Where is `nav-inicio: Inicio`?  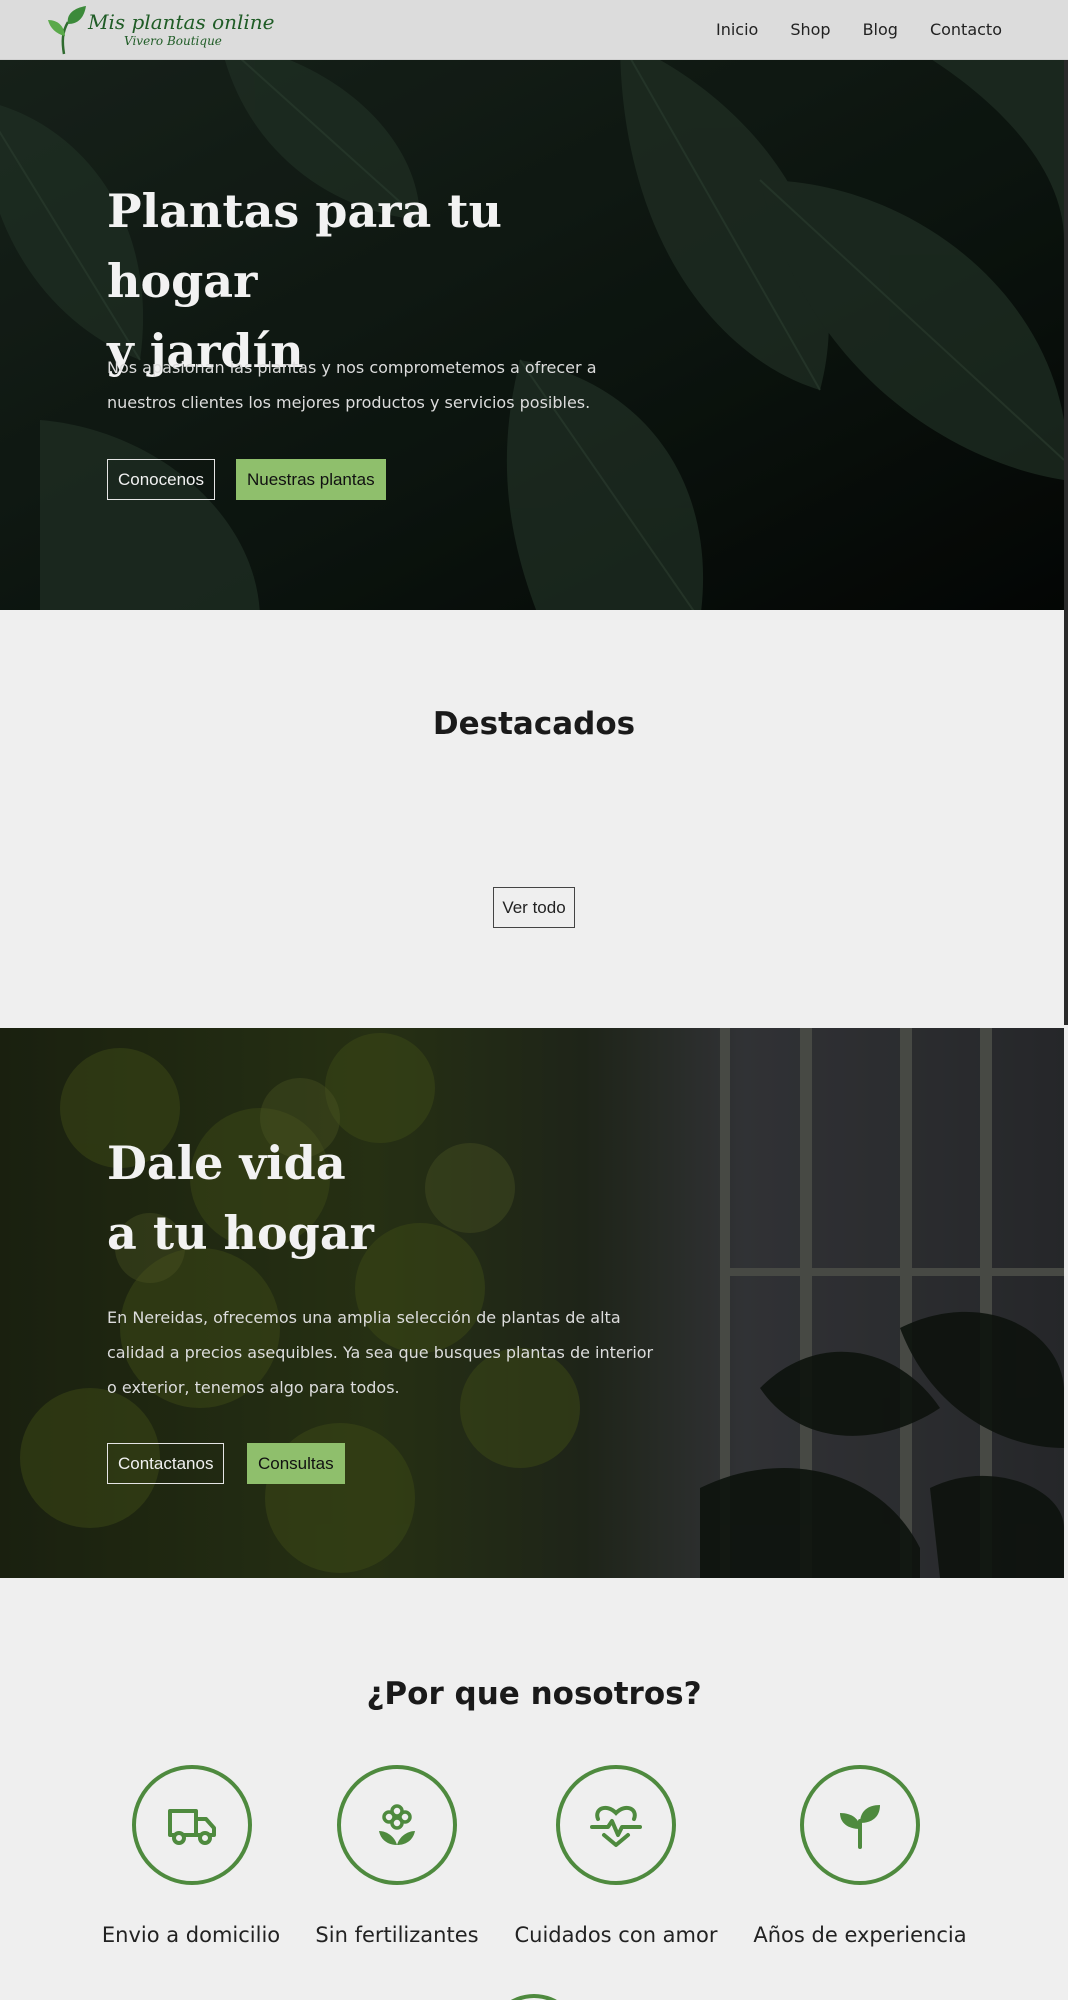
nav-inicio: Inicio is located at coordinates (737, 29).